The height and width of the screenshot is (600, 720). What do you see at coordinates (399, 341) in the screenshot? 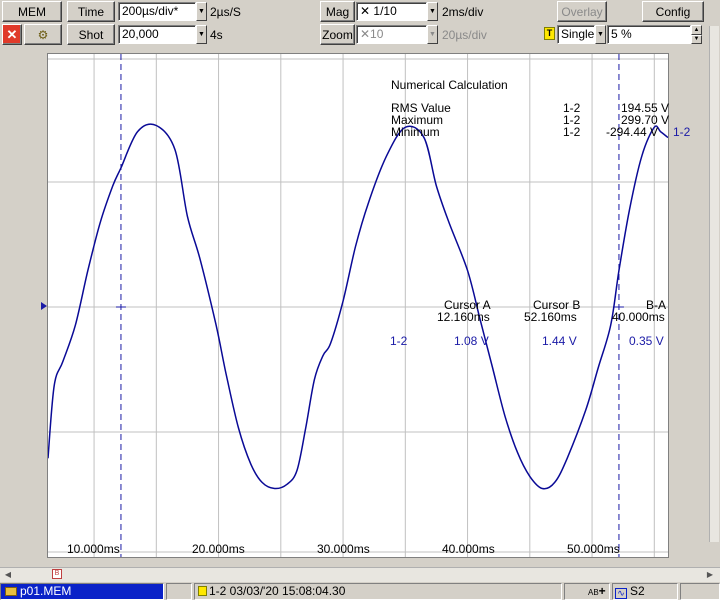
I see `cursor-channel: 1-2` at bounding box center [399, 341].